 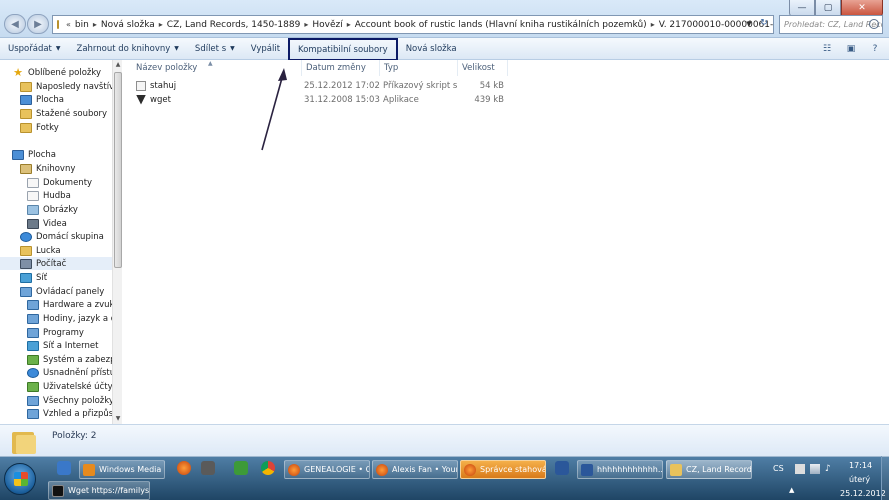 What do you see at coordinates (491, 86) in the screenshot?
I see `file-size: 54 kB` at bounding box center [491, 86].